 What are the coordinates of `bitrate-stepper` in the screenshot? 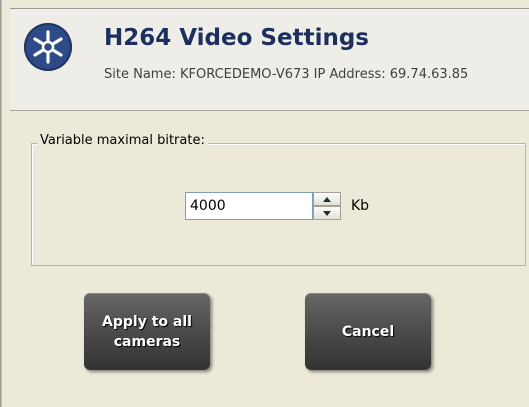 It's located at (327, 206).